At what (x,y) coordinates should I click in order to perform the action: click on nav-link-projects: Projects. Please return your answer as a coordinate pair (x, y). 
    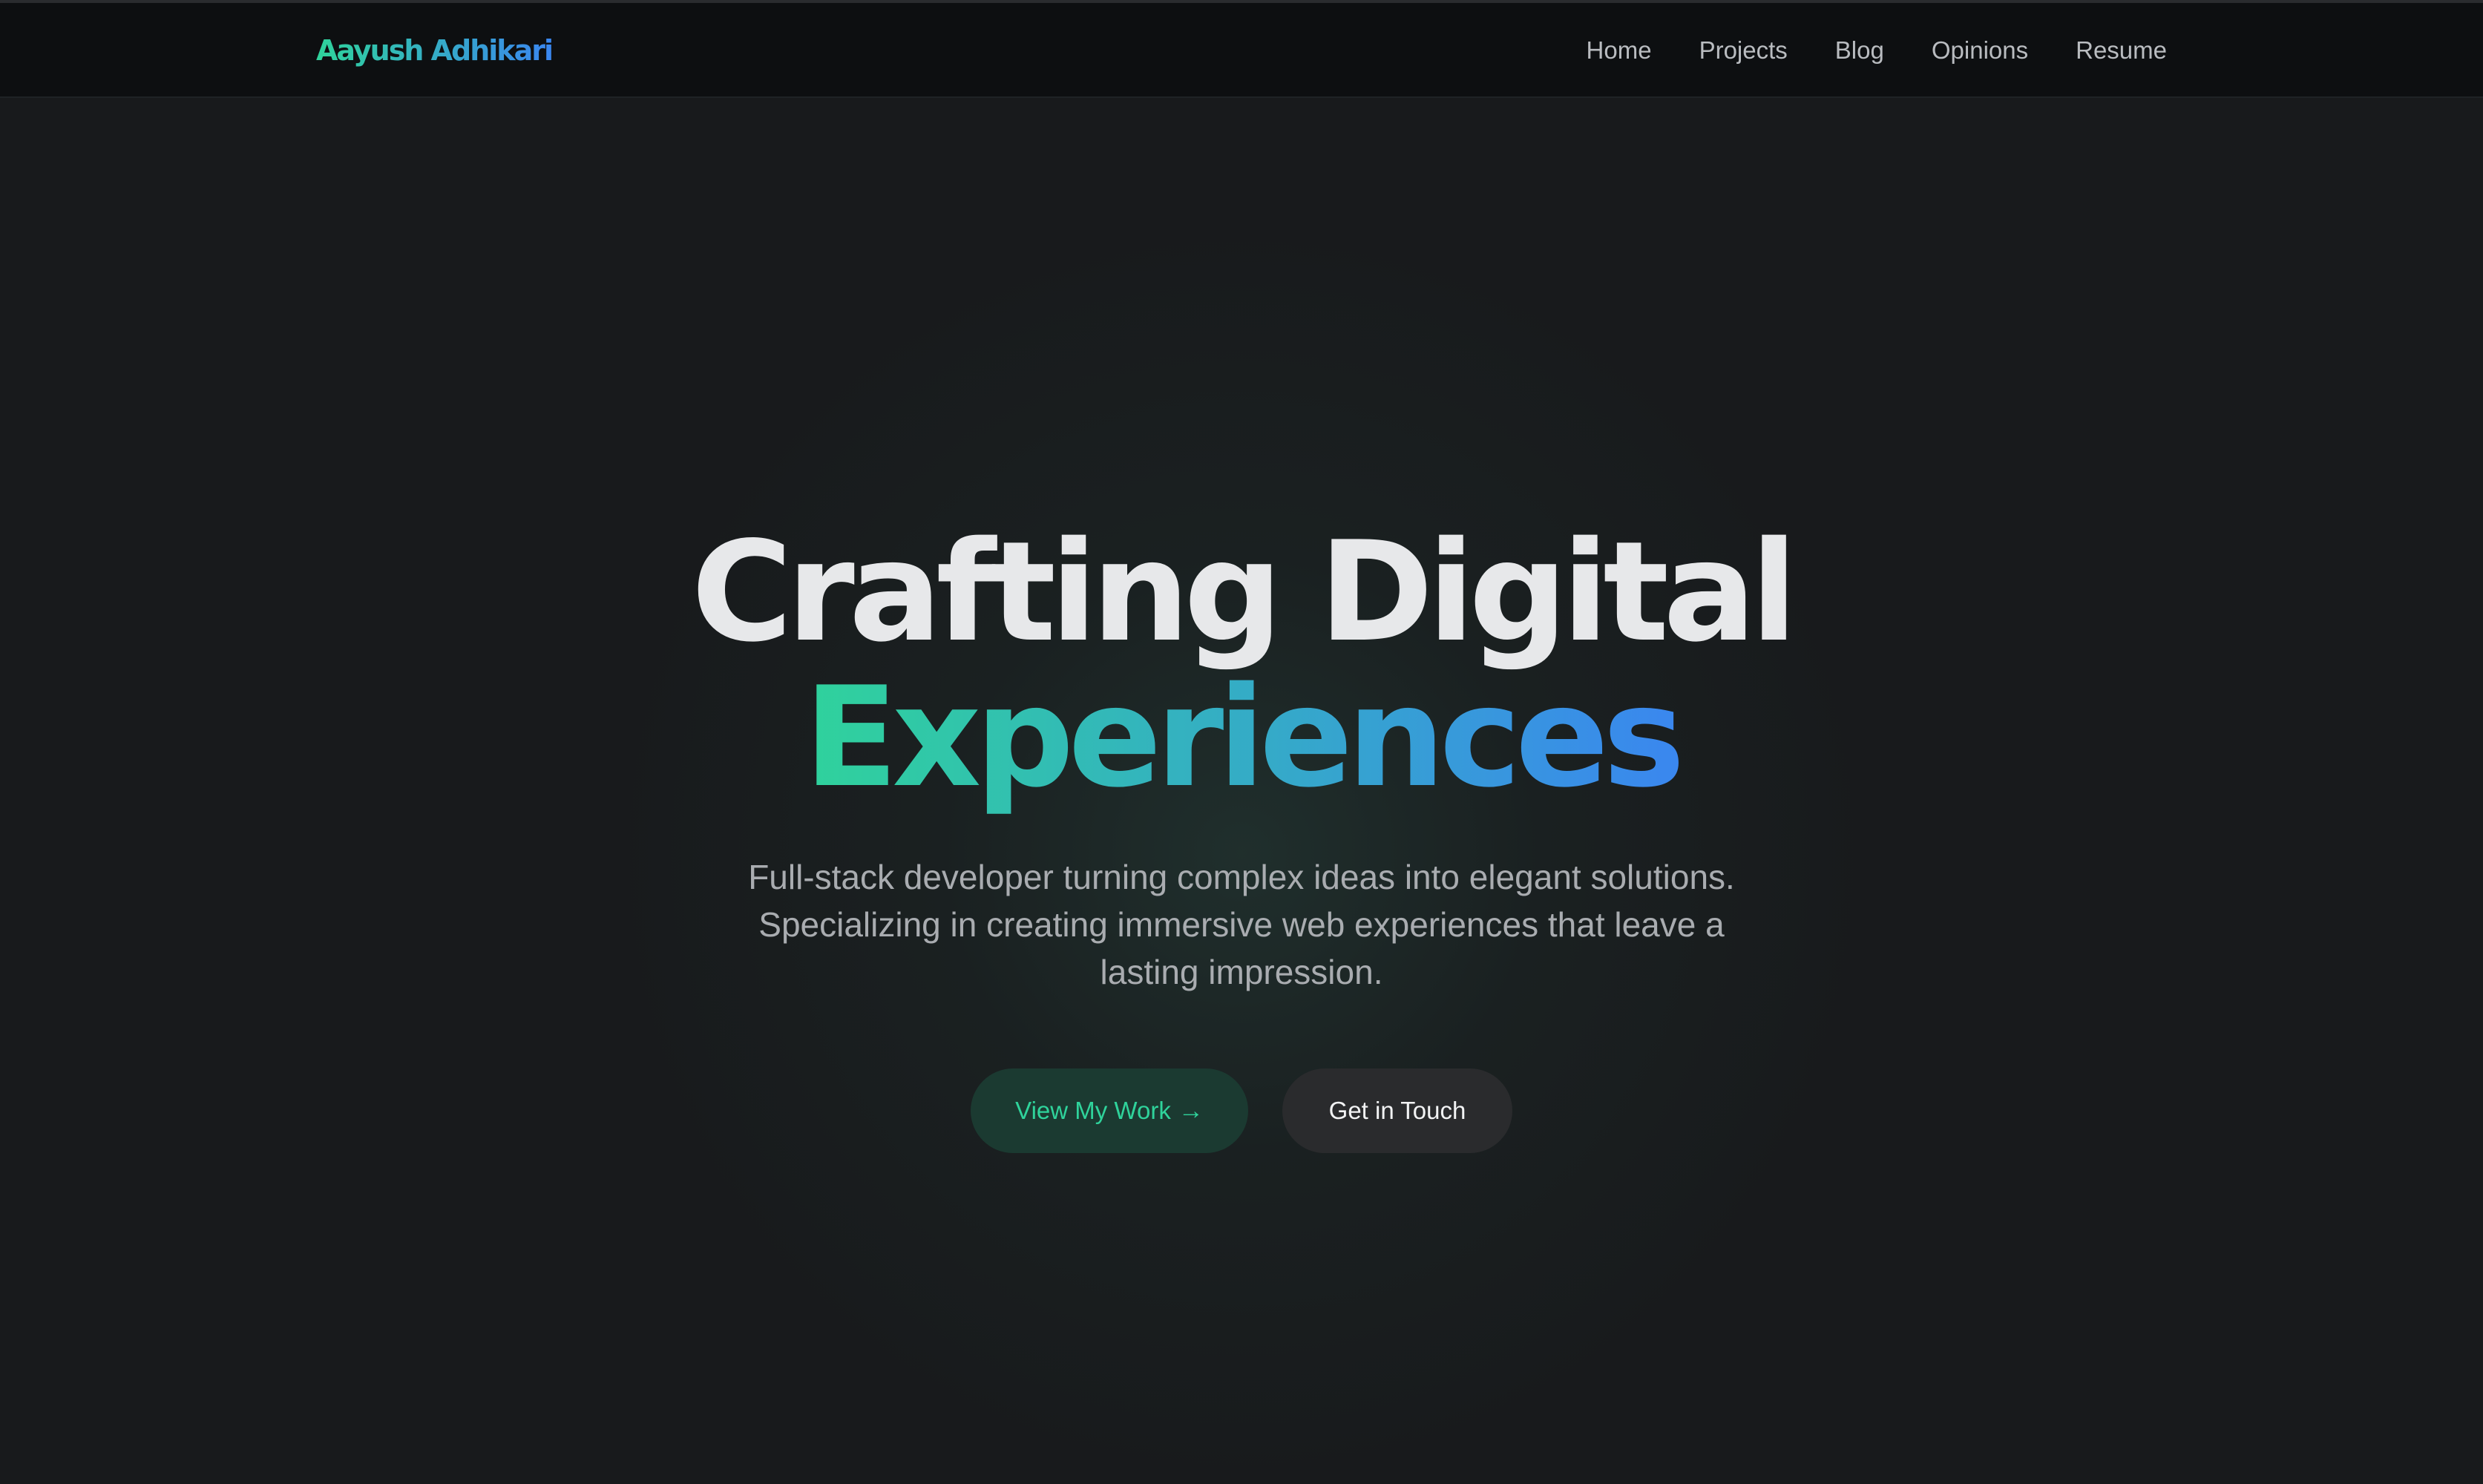
    Looking at the image, I should click on (1743, 50).